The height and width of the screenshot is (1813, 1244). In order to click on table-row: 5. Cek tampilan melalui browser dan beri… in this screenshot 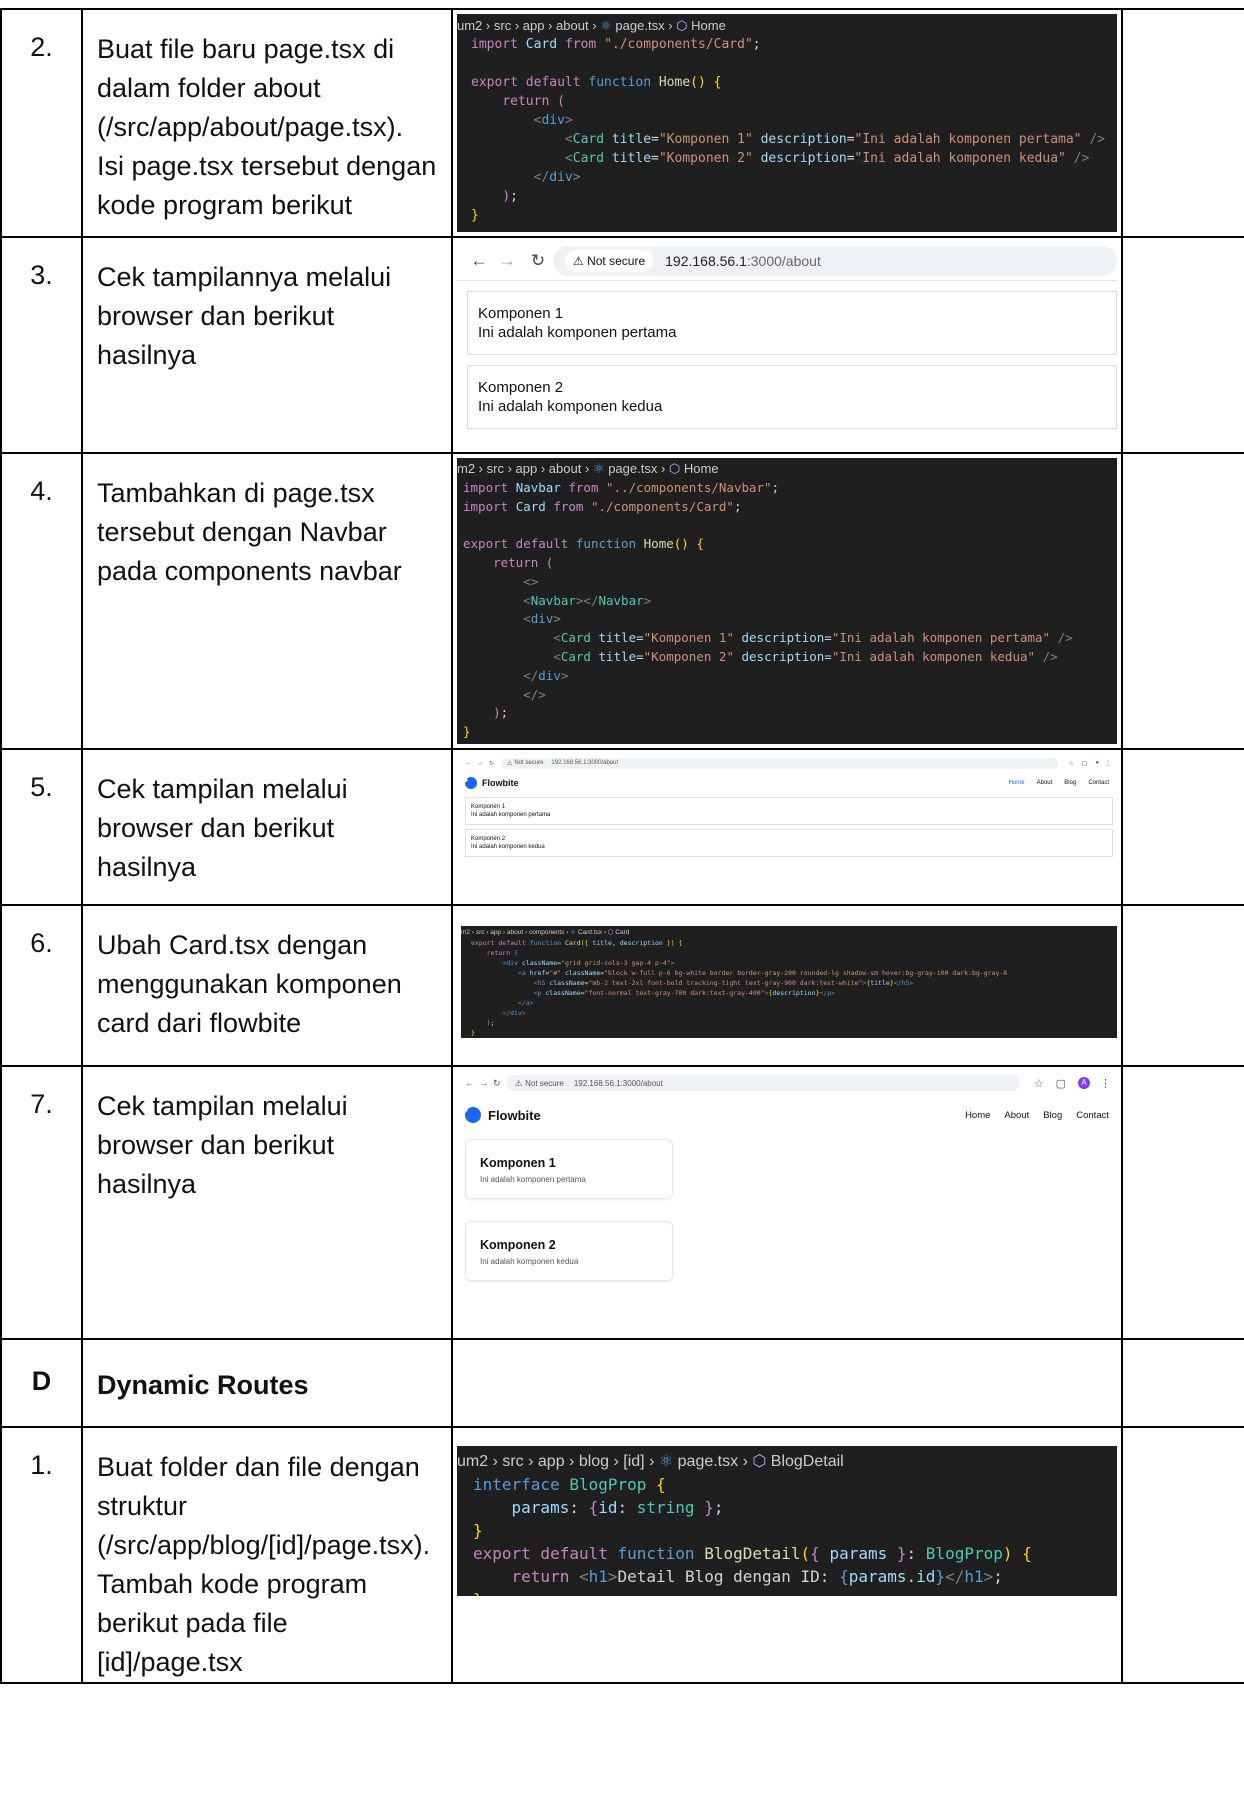, I will do `click(622, 827)`.